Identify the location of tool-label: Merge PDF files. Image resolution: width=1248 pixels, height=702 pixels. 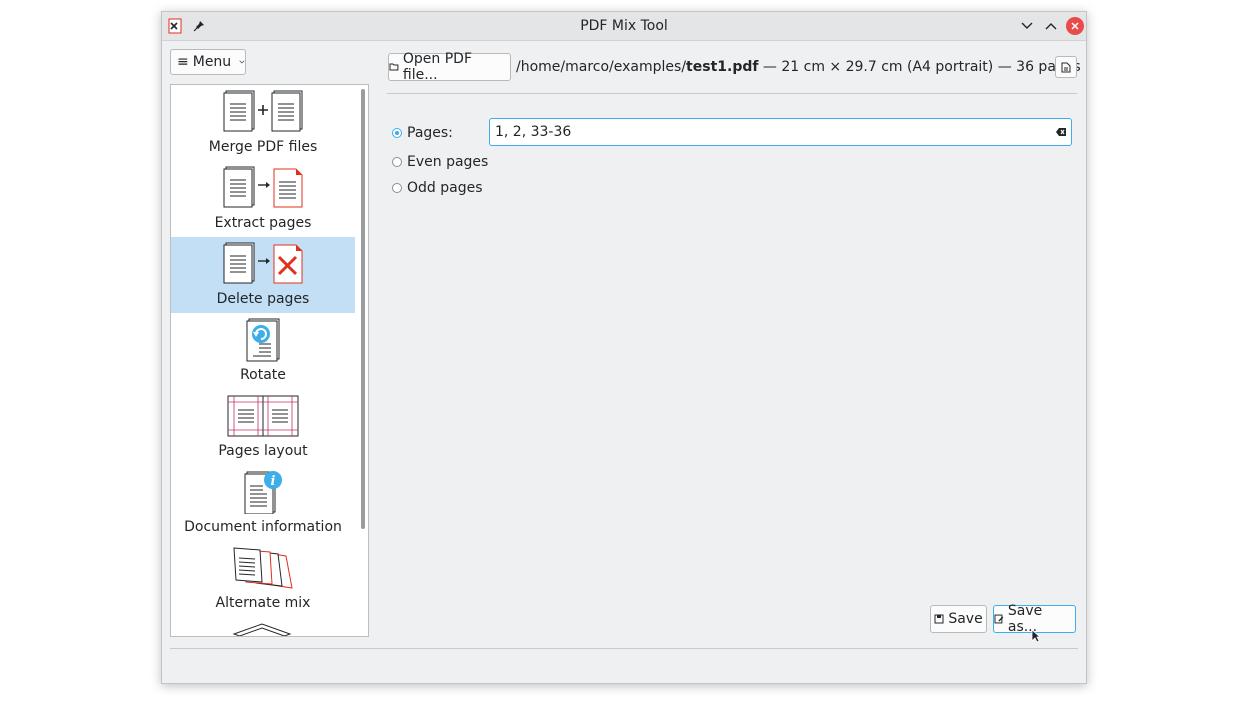
(263, 147).